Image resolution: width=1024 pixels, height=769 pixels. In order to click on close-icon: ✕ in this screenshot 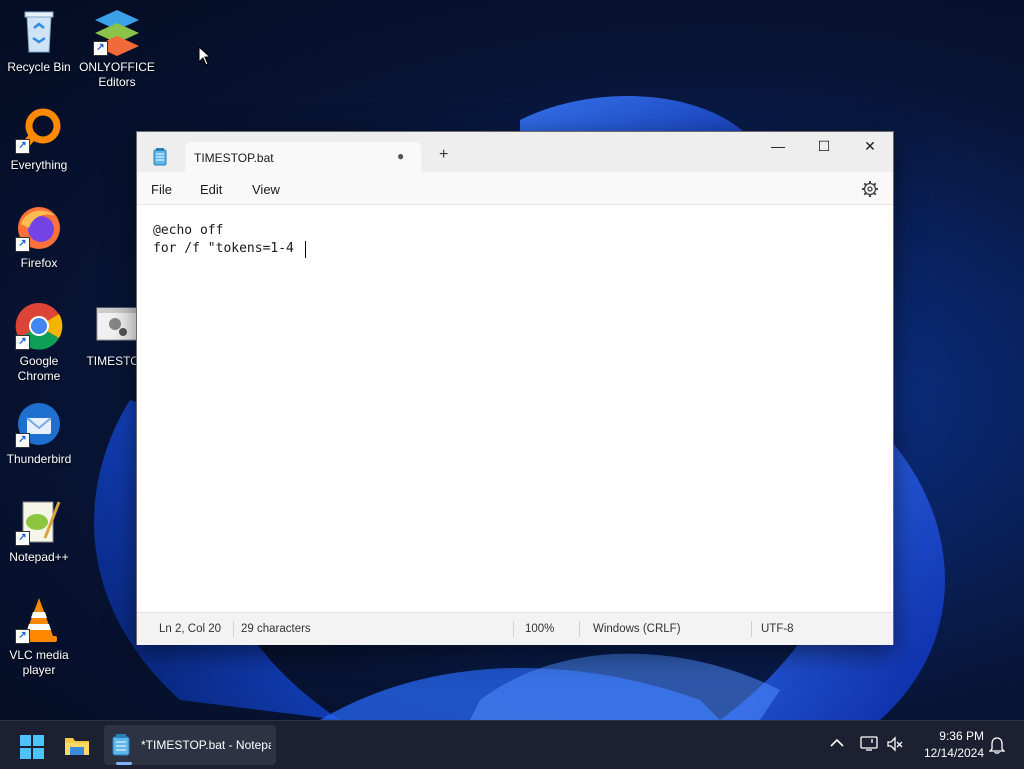, I will do `click(870, 146)`.